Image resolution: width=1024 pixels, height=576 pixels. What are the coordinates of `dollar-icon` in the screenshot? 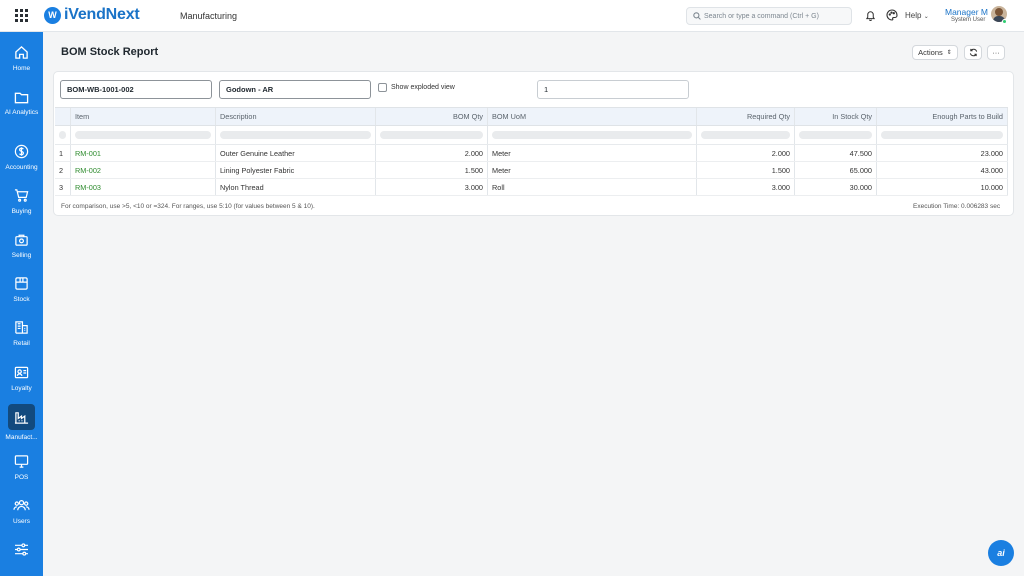 It's located at (21, 151).